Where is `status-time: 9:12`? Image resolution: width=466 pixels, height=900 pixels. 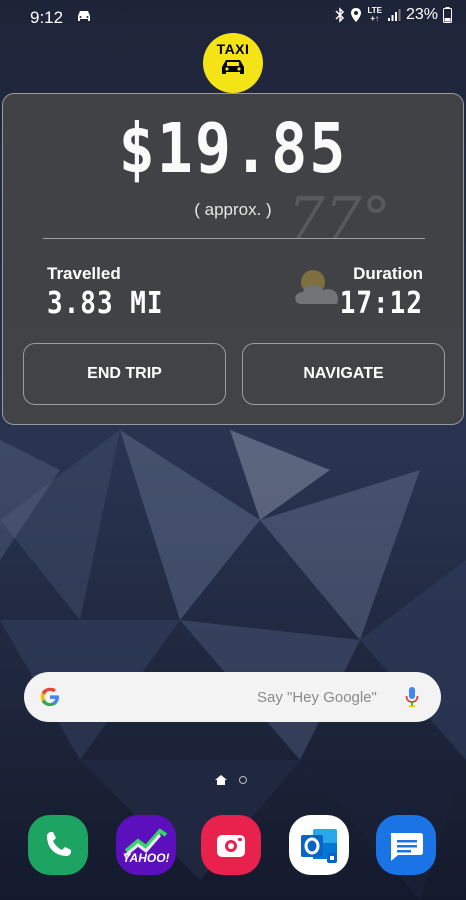
status-time: 9:12 is located at coordinates (47, 17).